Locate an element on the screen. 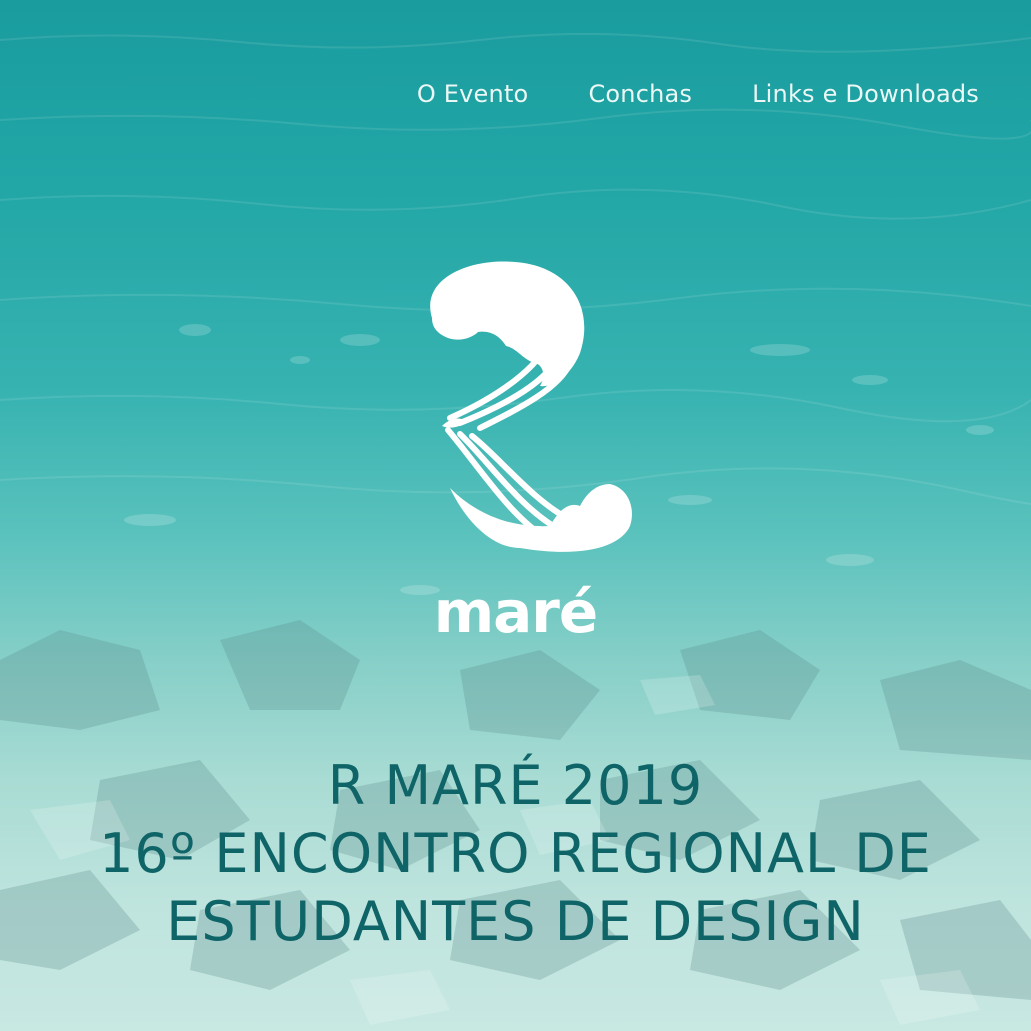 The height and width of the screenshot is (1031, 1031). headline-line-3: ESTUDANTES DE DESIGN is located at coordinates (515, 921).